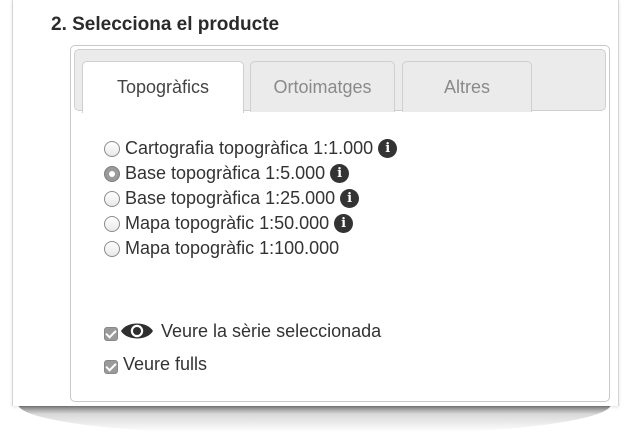  What do you see at coordinates (111, 367) in the screenshot?
I see `view-sheets-checkbox` at bounding box center [111, 367].